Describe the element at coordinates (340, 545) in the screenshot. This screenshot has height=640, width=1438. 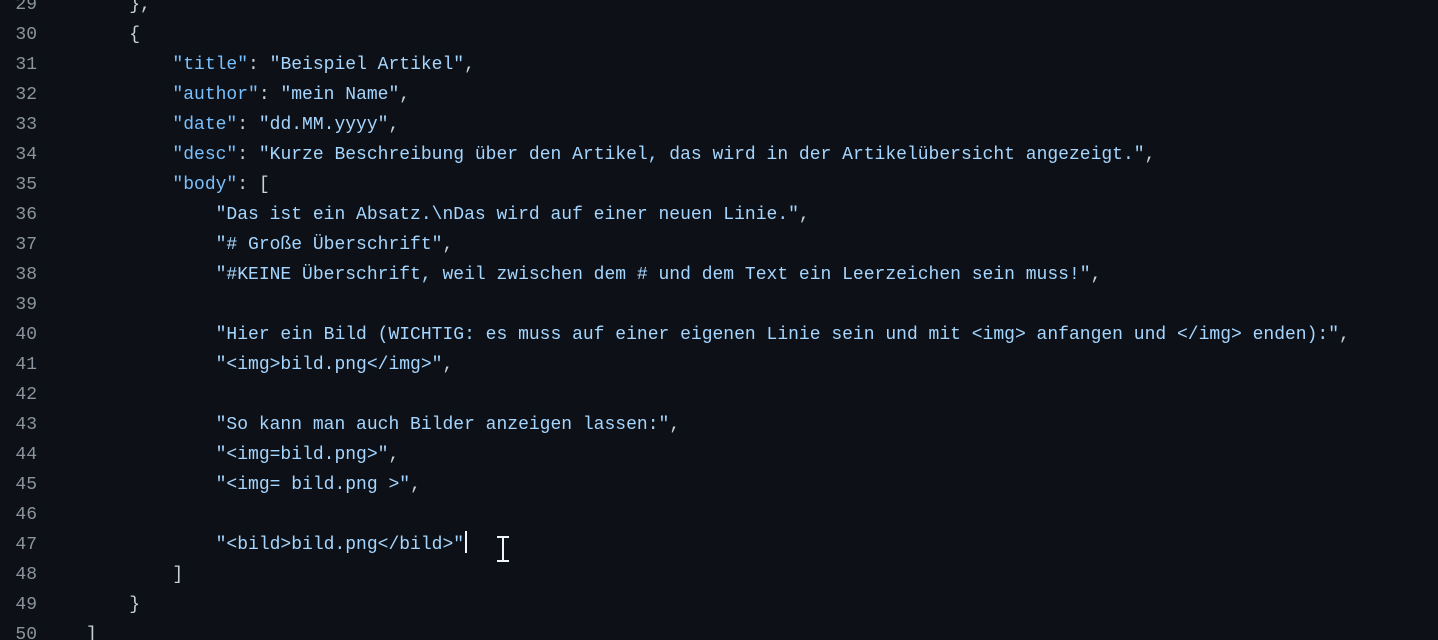
I see `json-string: "<bild>bild.png</bild>"` at that location.